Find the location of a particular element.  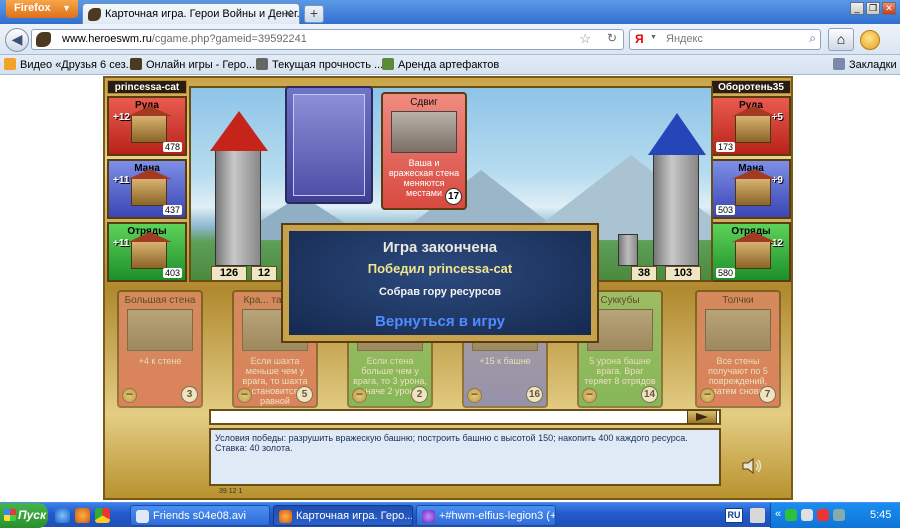

search-bar: Я ▼ Яндекс ⌕ is located at coordinates (725, 39).